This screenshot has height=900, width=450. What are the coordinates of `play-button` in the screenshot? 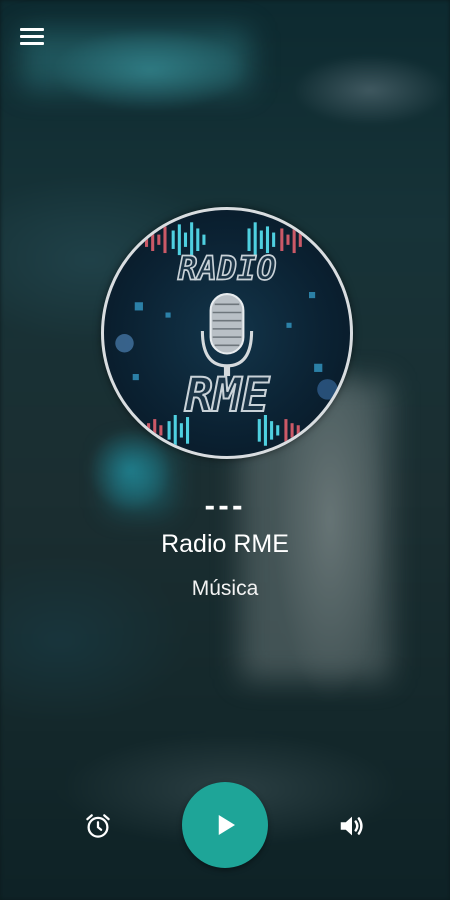 It's located at (225, 825).